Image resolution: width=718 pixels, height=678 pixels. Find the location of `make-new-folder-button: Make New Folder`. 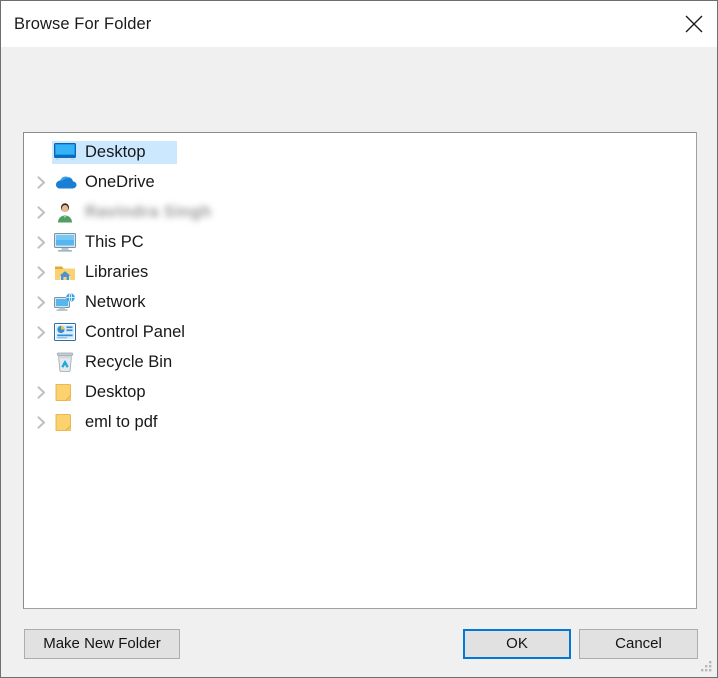

make-new-folder-button: Make New Folder is located at coordinates (102, 644).